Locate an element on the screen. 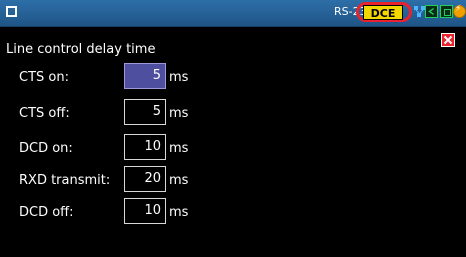 The height and width of the screenshot is (257, 466). storage-icon is located at coordinates (446, 11).